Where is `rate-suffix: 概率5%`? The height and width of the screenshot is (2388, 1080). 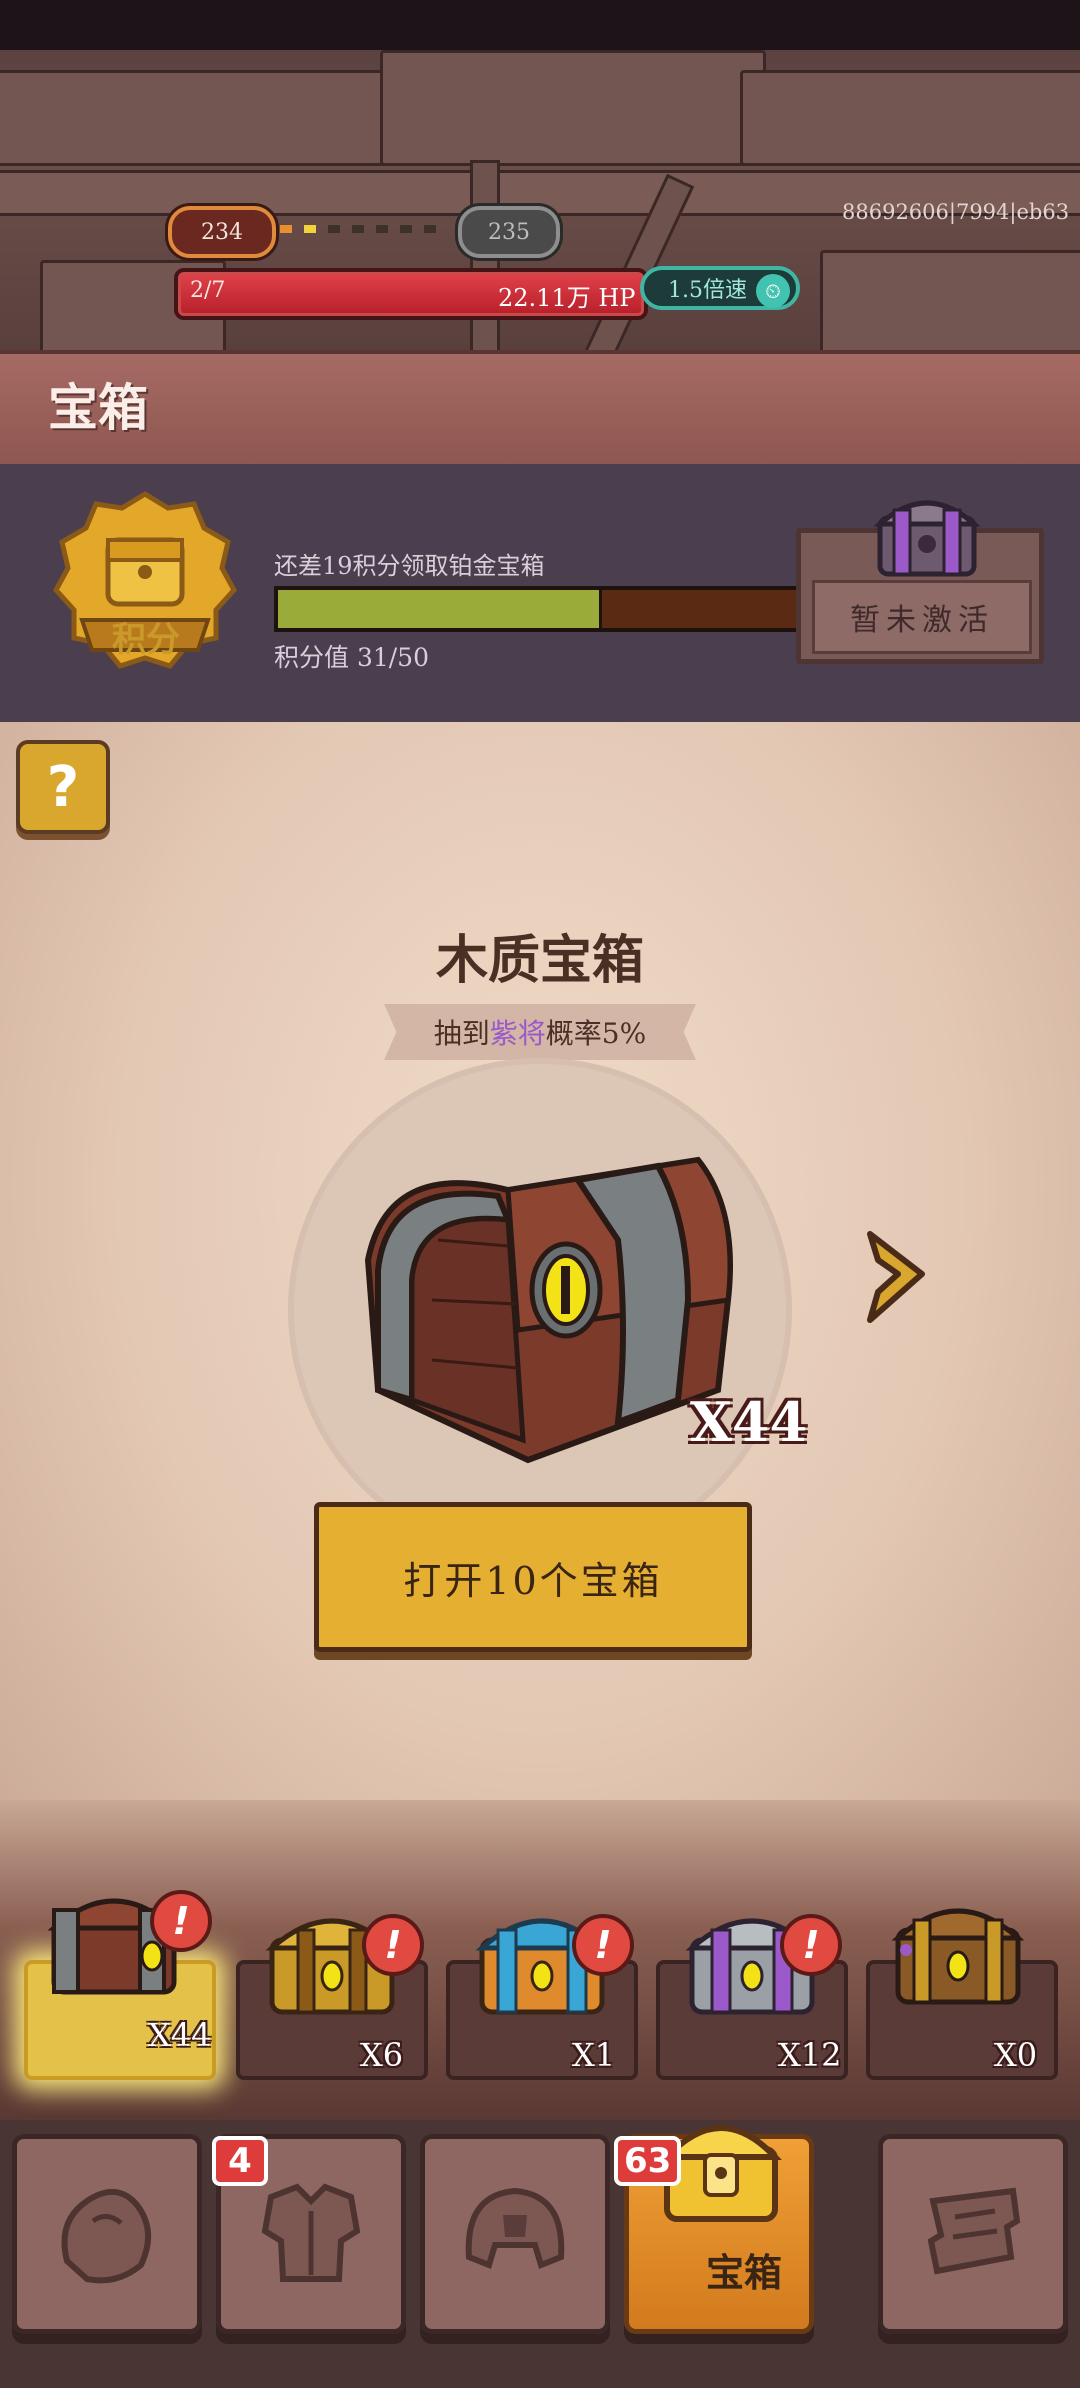 rate-suffix: 概率5% is located at coordinates (596, 1033).